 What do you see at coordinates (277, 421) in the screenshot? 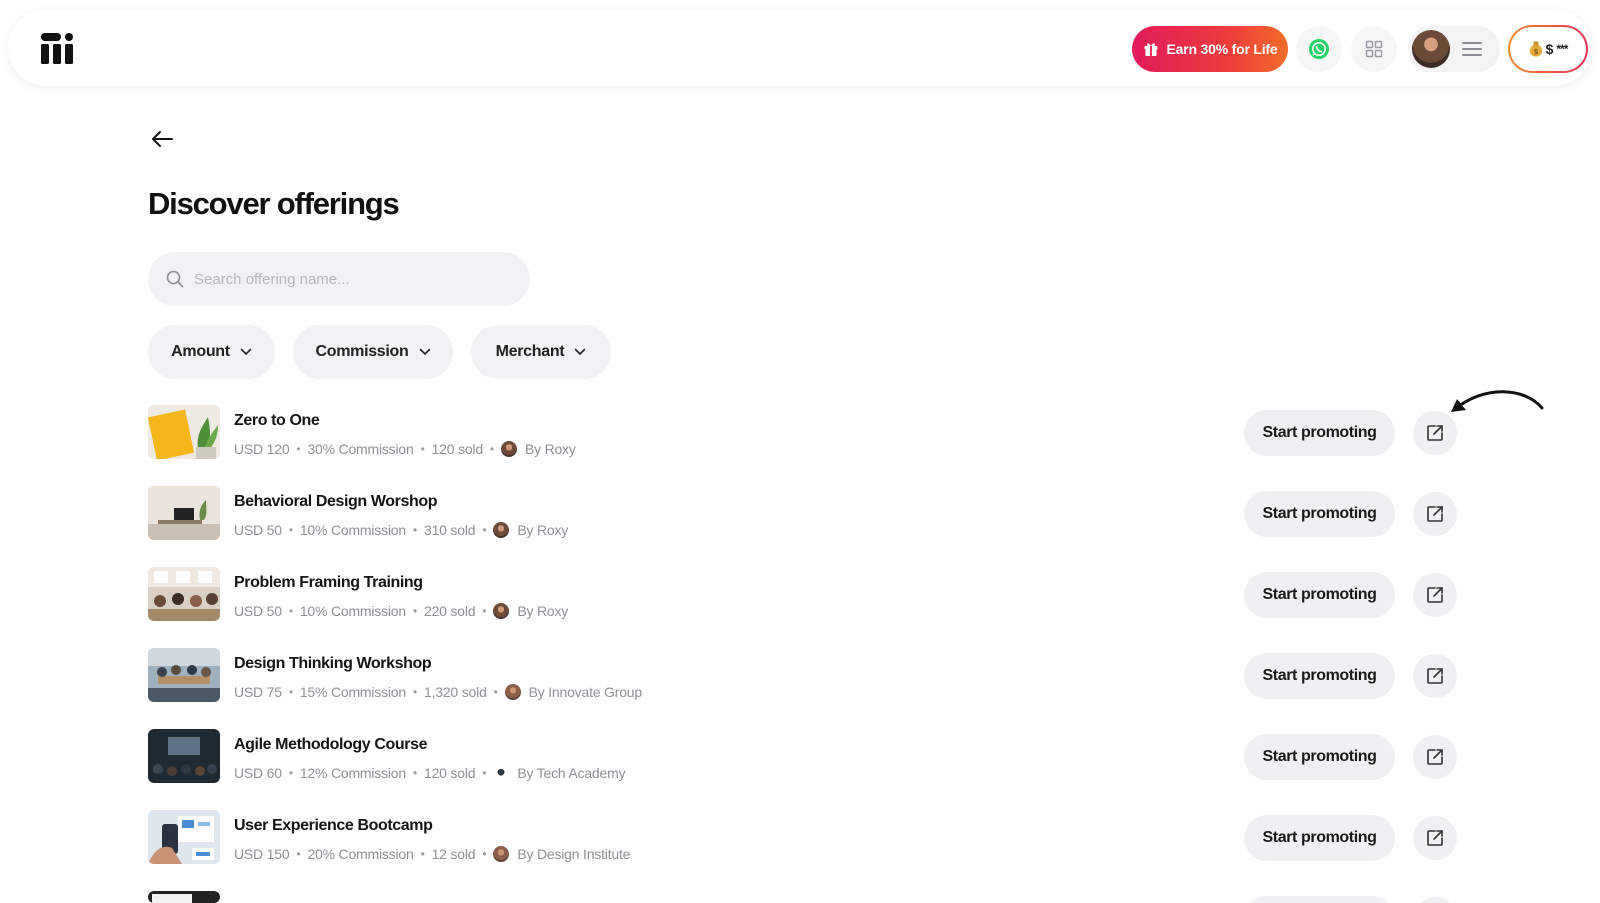
I see `offering-title: Zero to One` at bounding box center [277, 421].